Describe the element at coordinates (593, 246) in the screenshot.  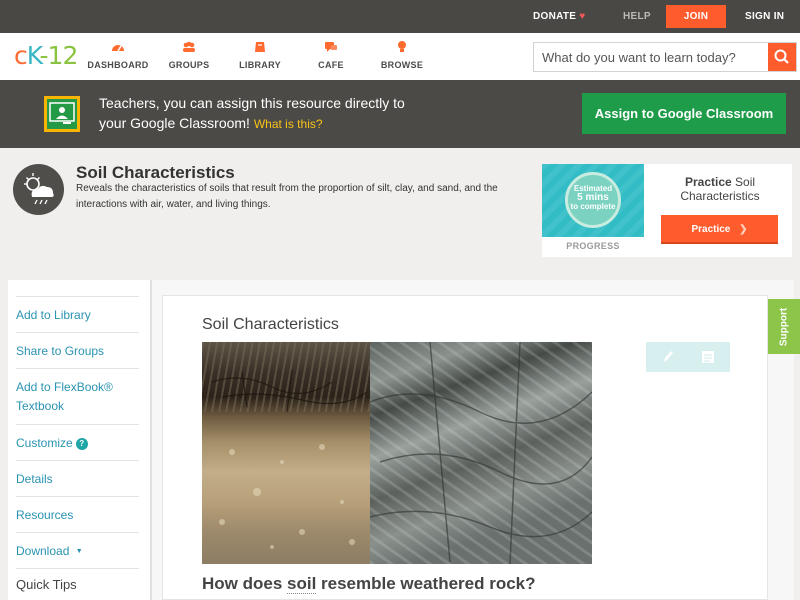
I see `progress-label: PROGRESS` at that location.